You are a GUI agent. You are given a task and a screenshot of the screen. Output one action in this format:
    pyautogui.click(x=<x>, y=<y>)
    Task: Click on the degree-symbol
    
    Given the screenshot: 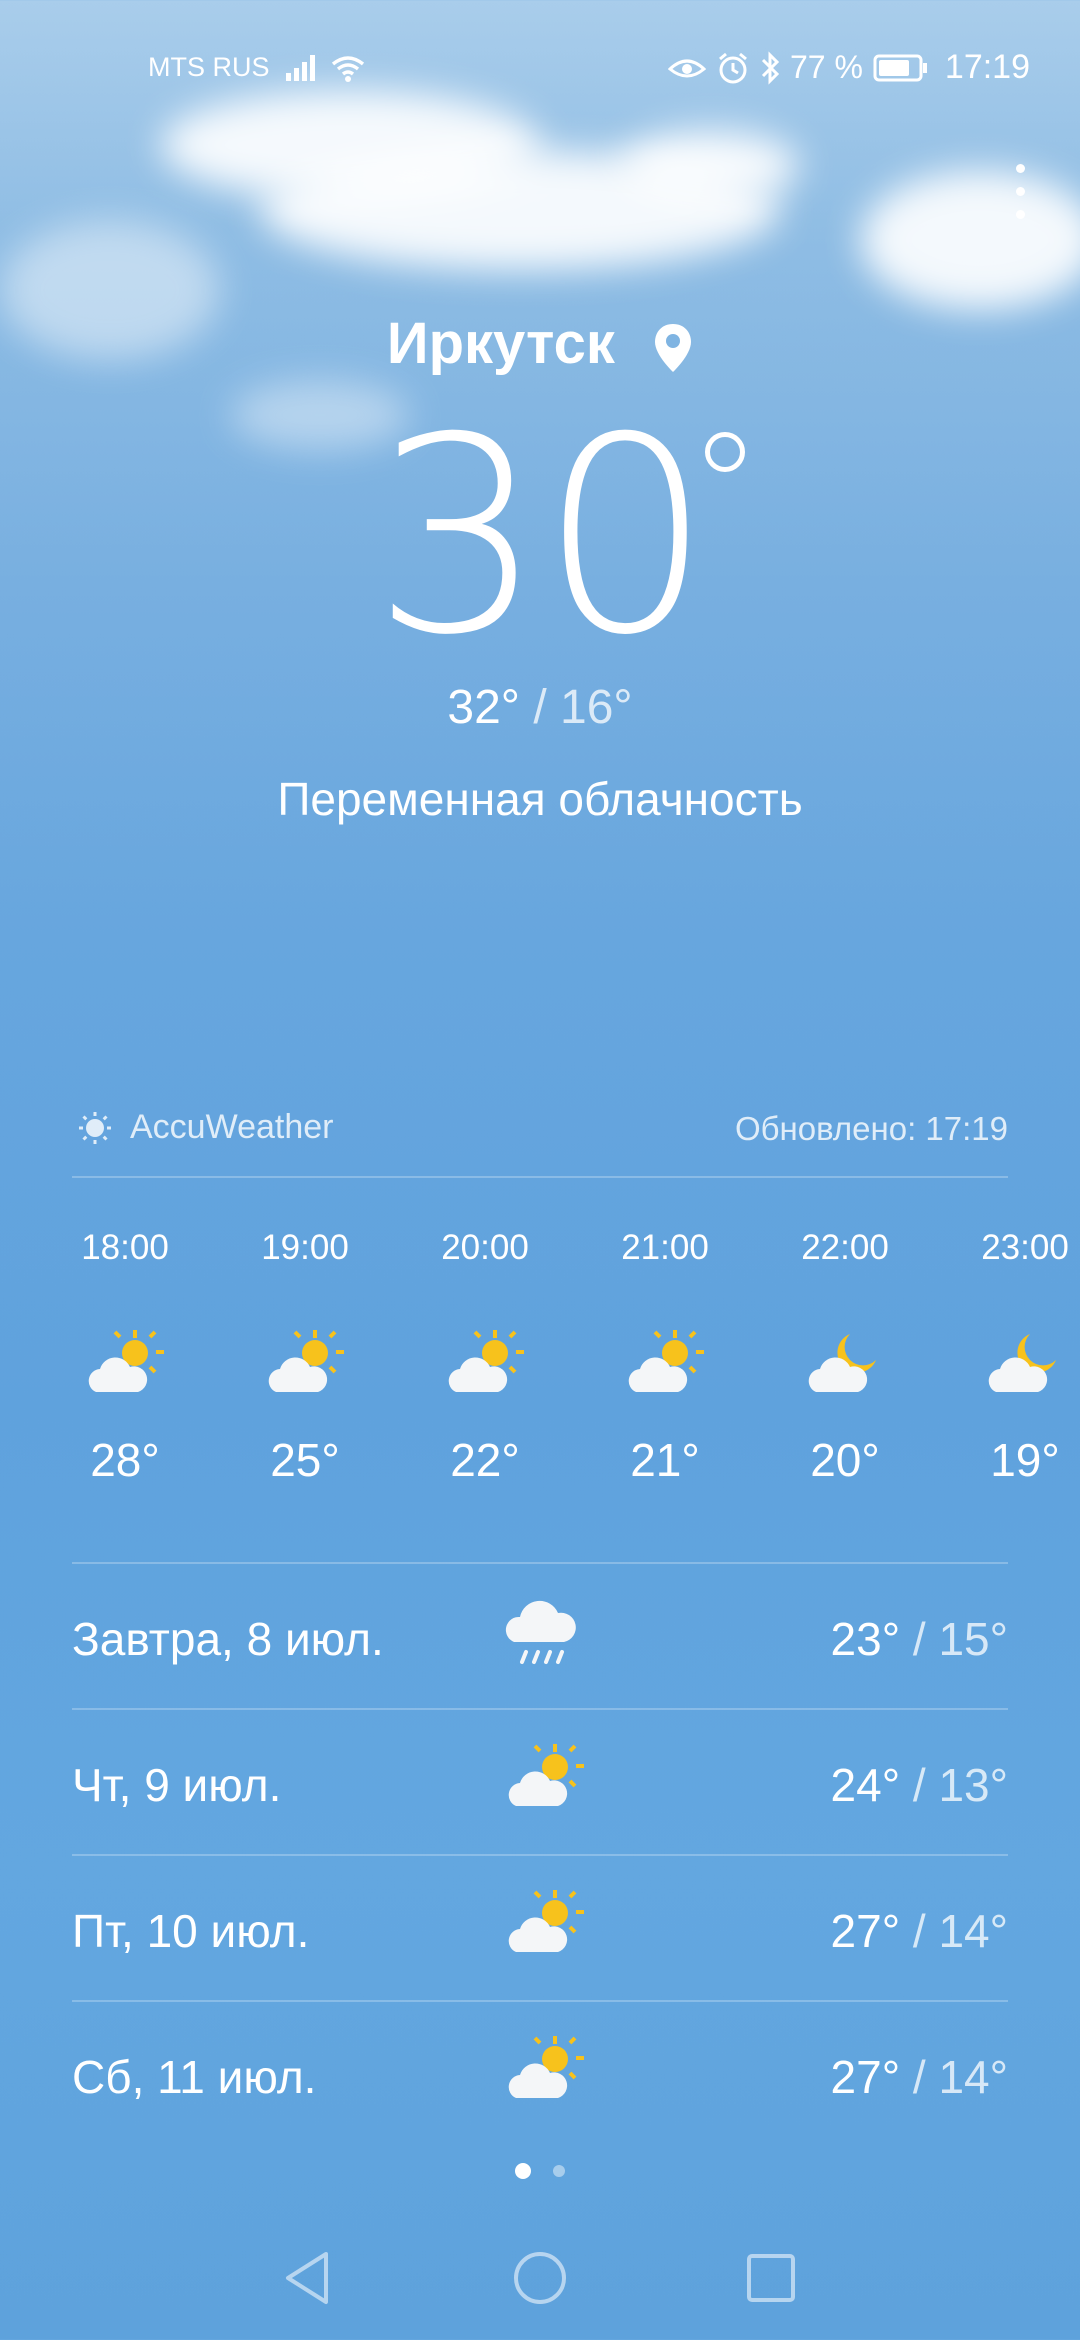 What is the action you would take?
    pyautogui.click(x=725, y=452)
    